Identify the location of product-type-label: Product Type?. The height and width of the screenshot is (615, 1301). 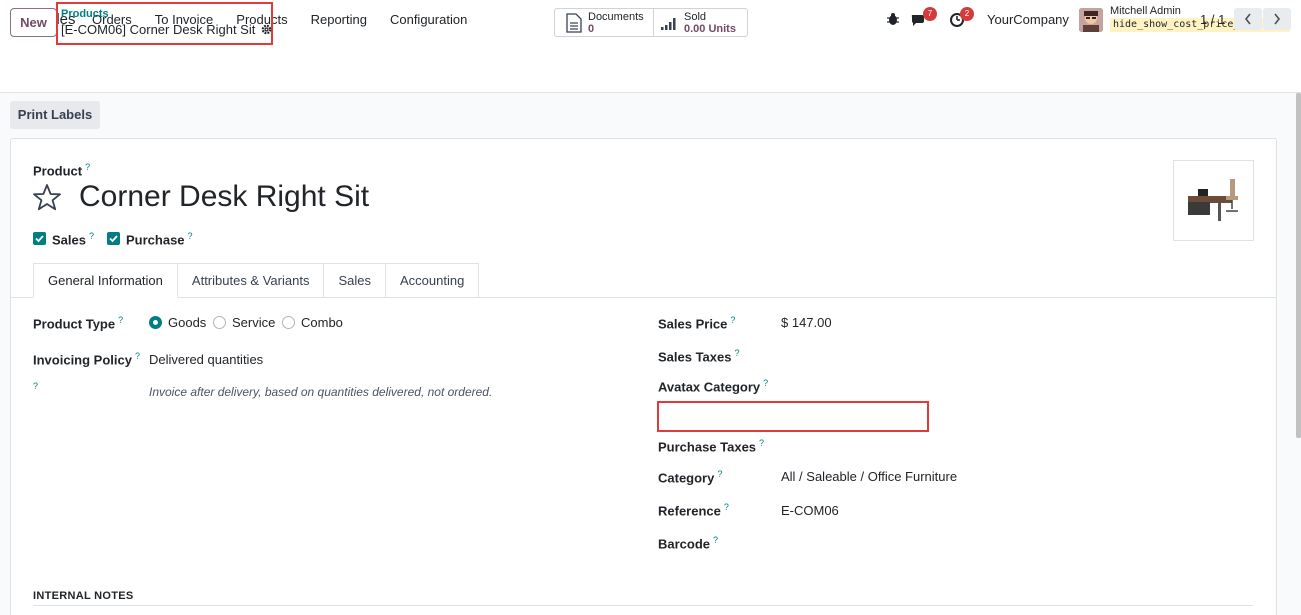
(78, 323).